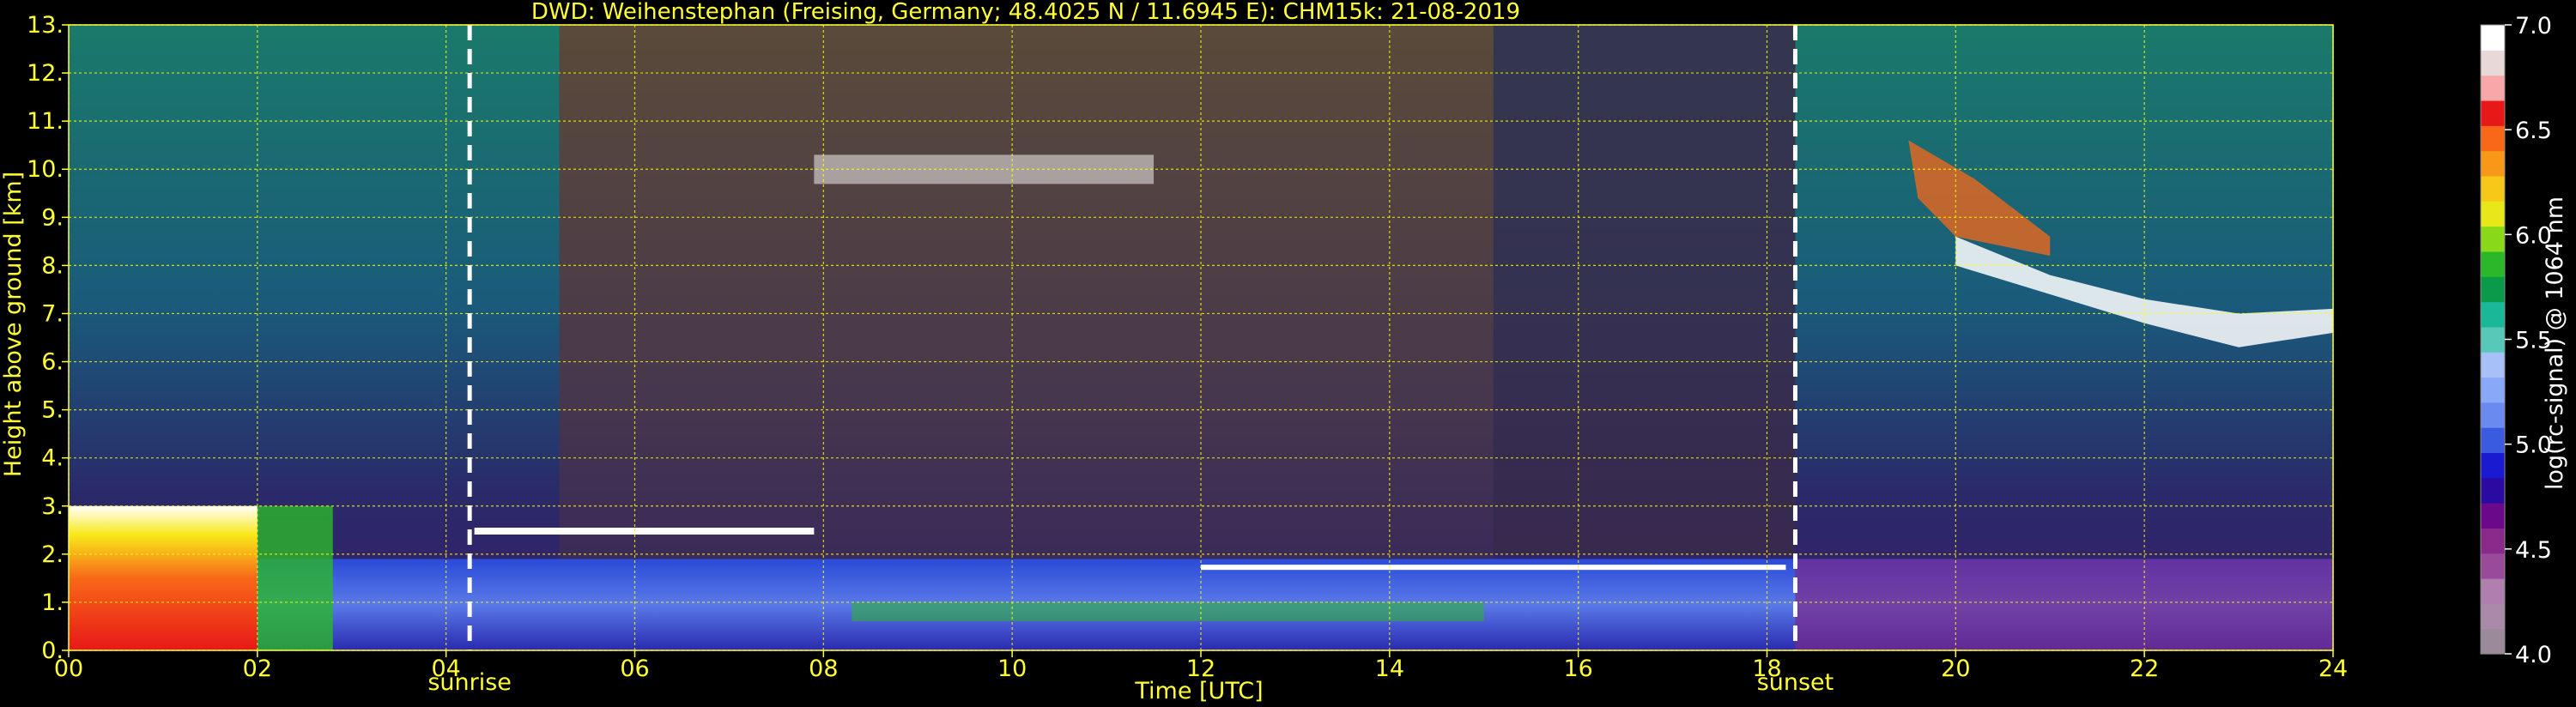 This screenshot has height=707, width=2576. What do you see at coordinates (52, 314) in the screenshot?
I see `y-tick-label: 7.` at bounding box center [52, 314].